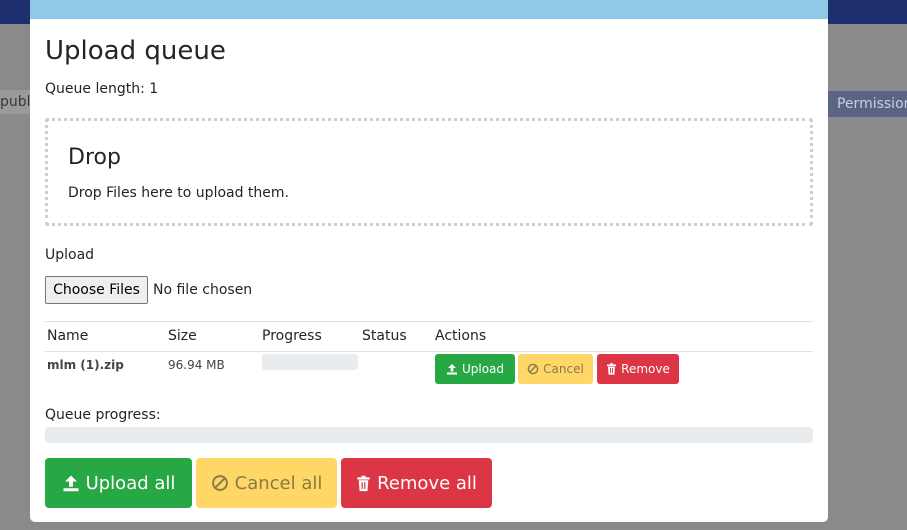  What do you see at coordinates (563, 369) in the screenshot?
I see `row-cancel-label: Cancel` at bounding box center [563, 369].